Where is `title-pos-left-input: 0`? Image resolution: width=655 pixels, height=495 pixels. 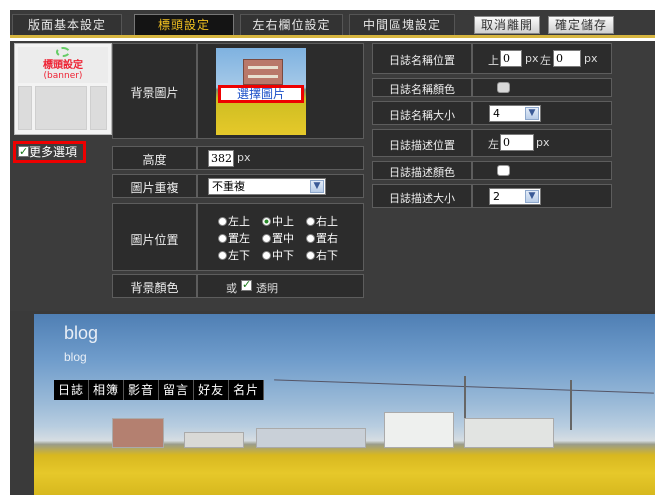
title-pos-left-input: 0 is located at coordinates (567, 58).